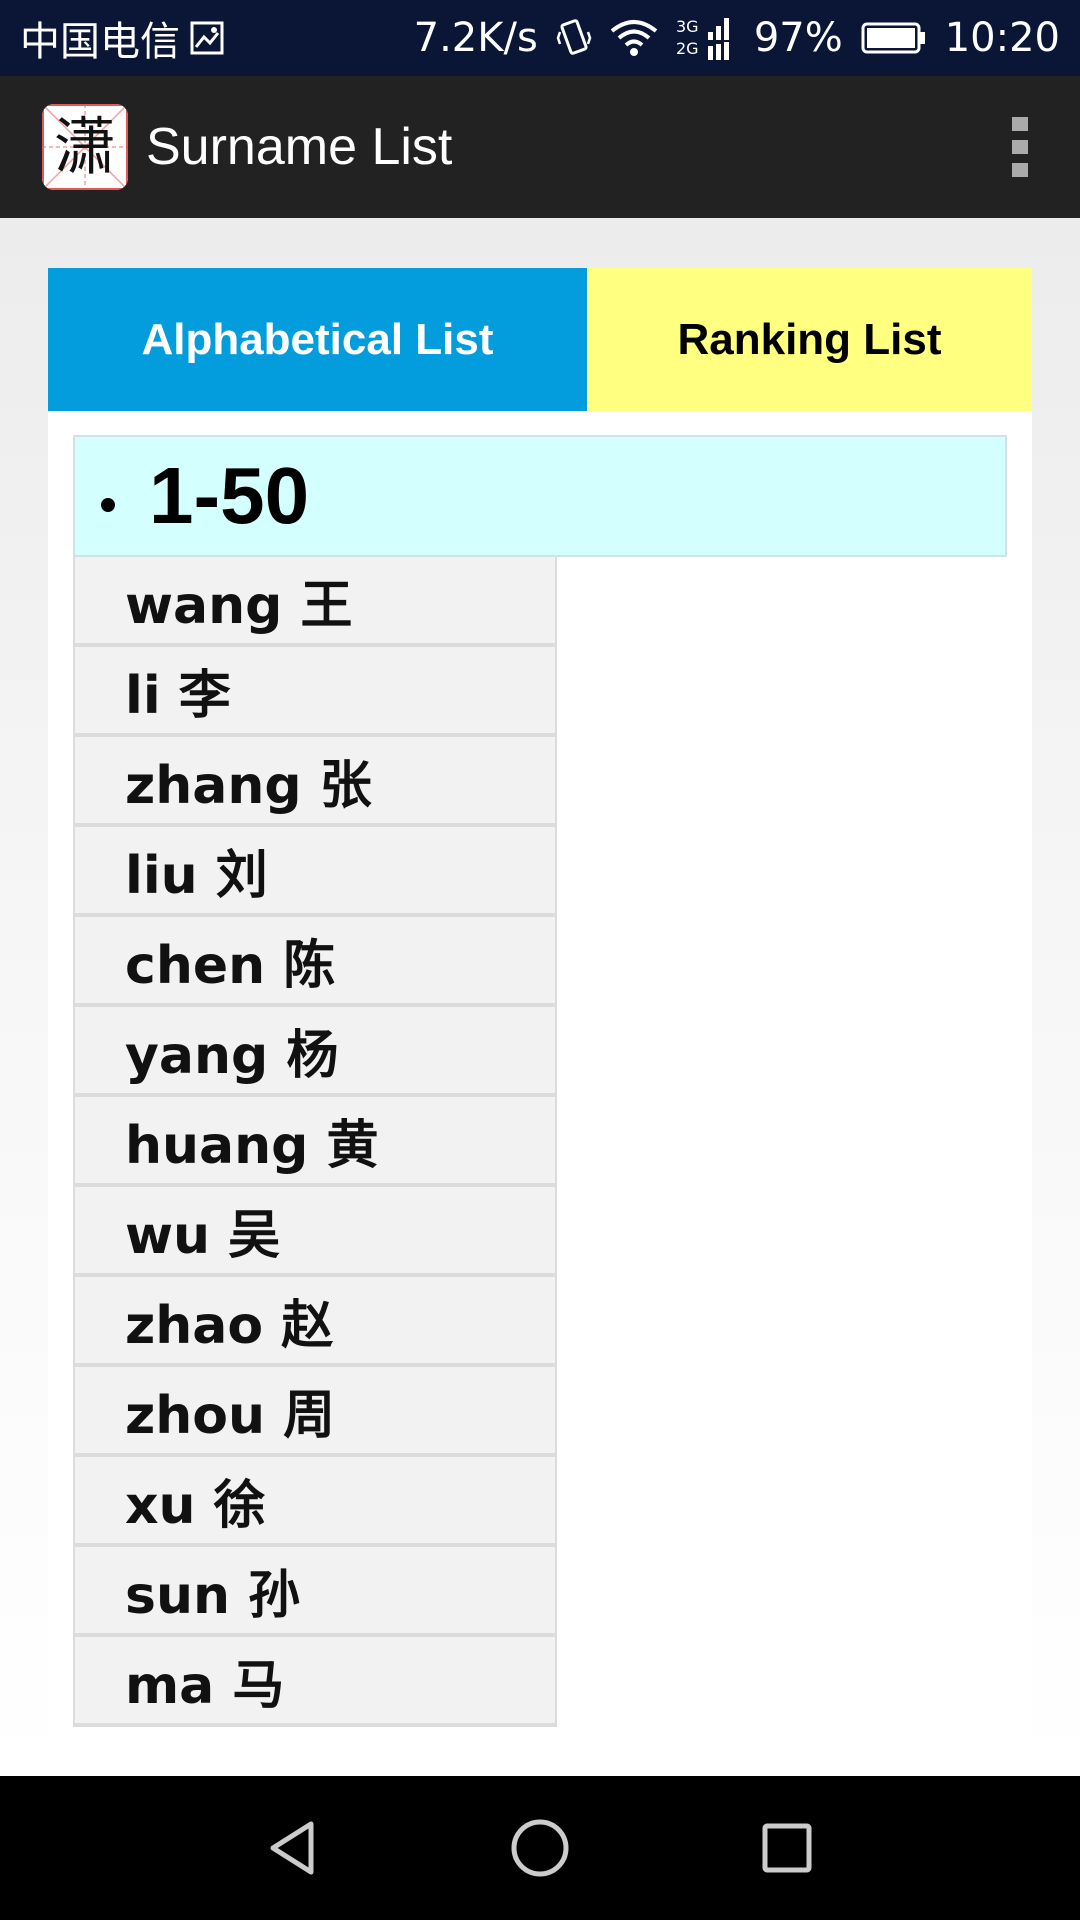 This screenshot has width=1080, height=1920. I want to click on battery-percent: 97%, so click(798, 38).